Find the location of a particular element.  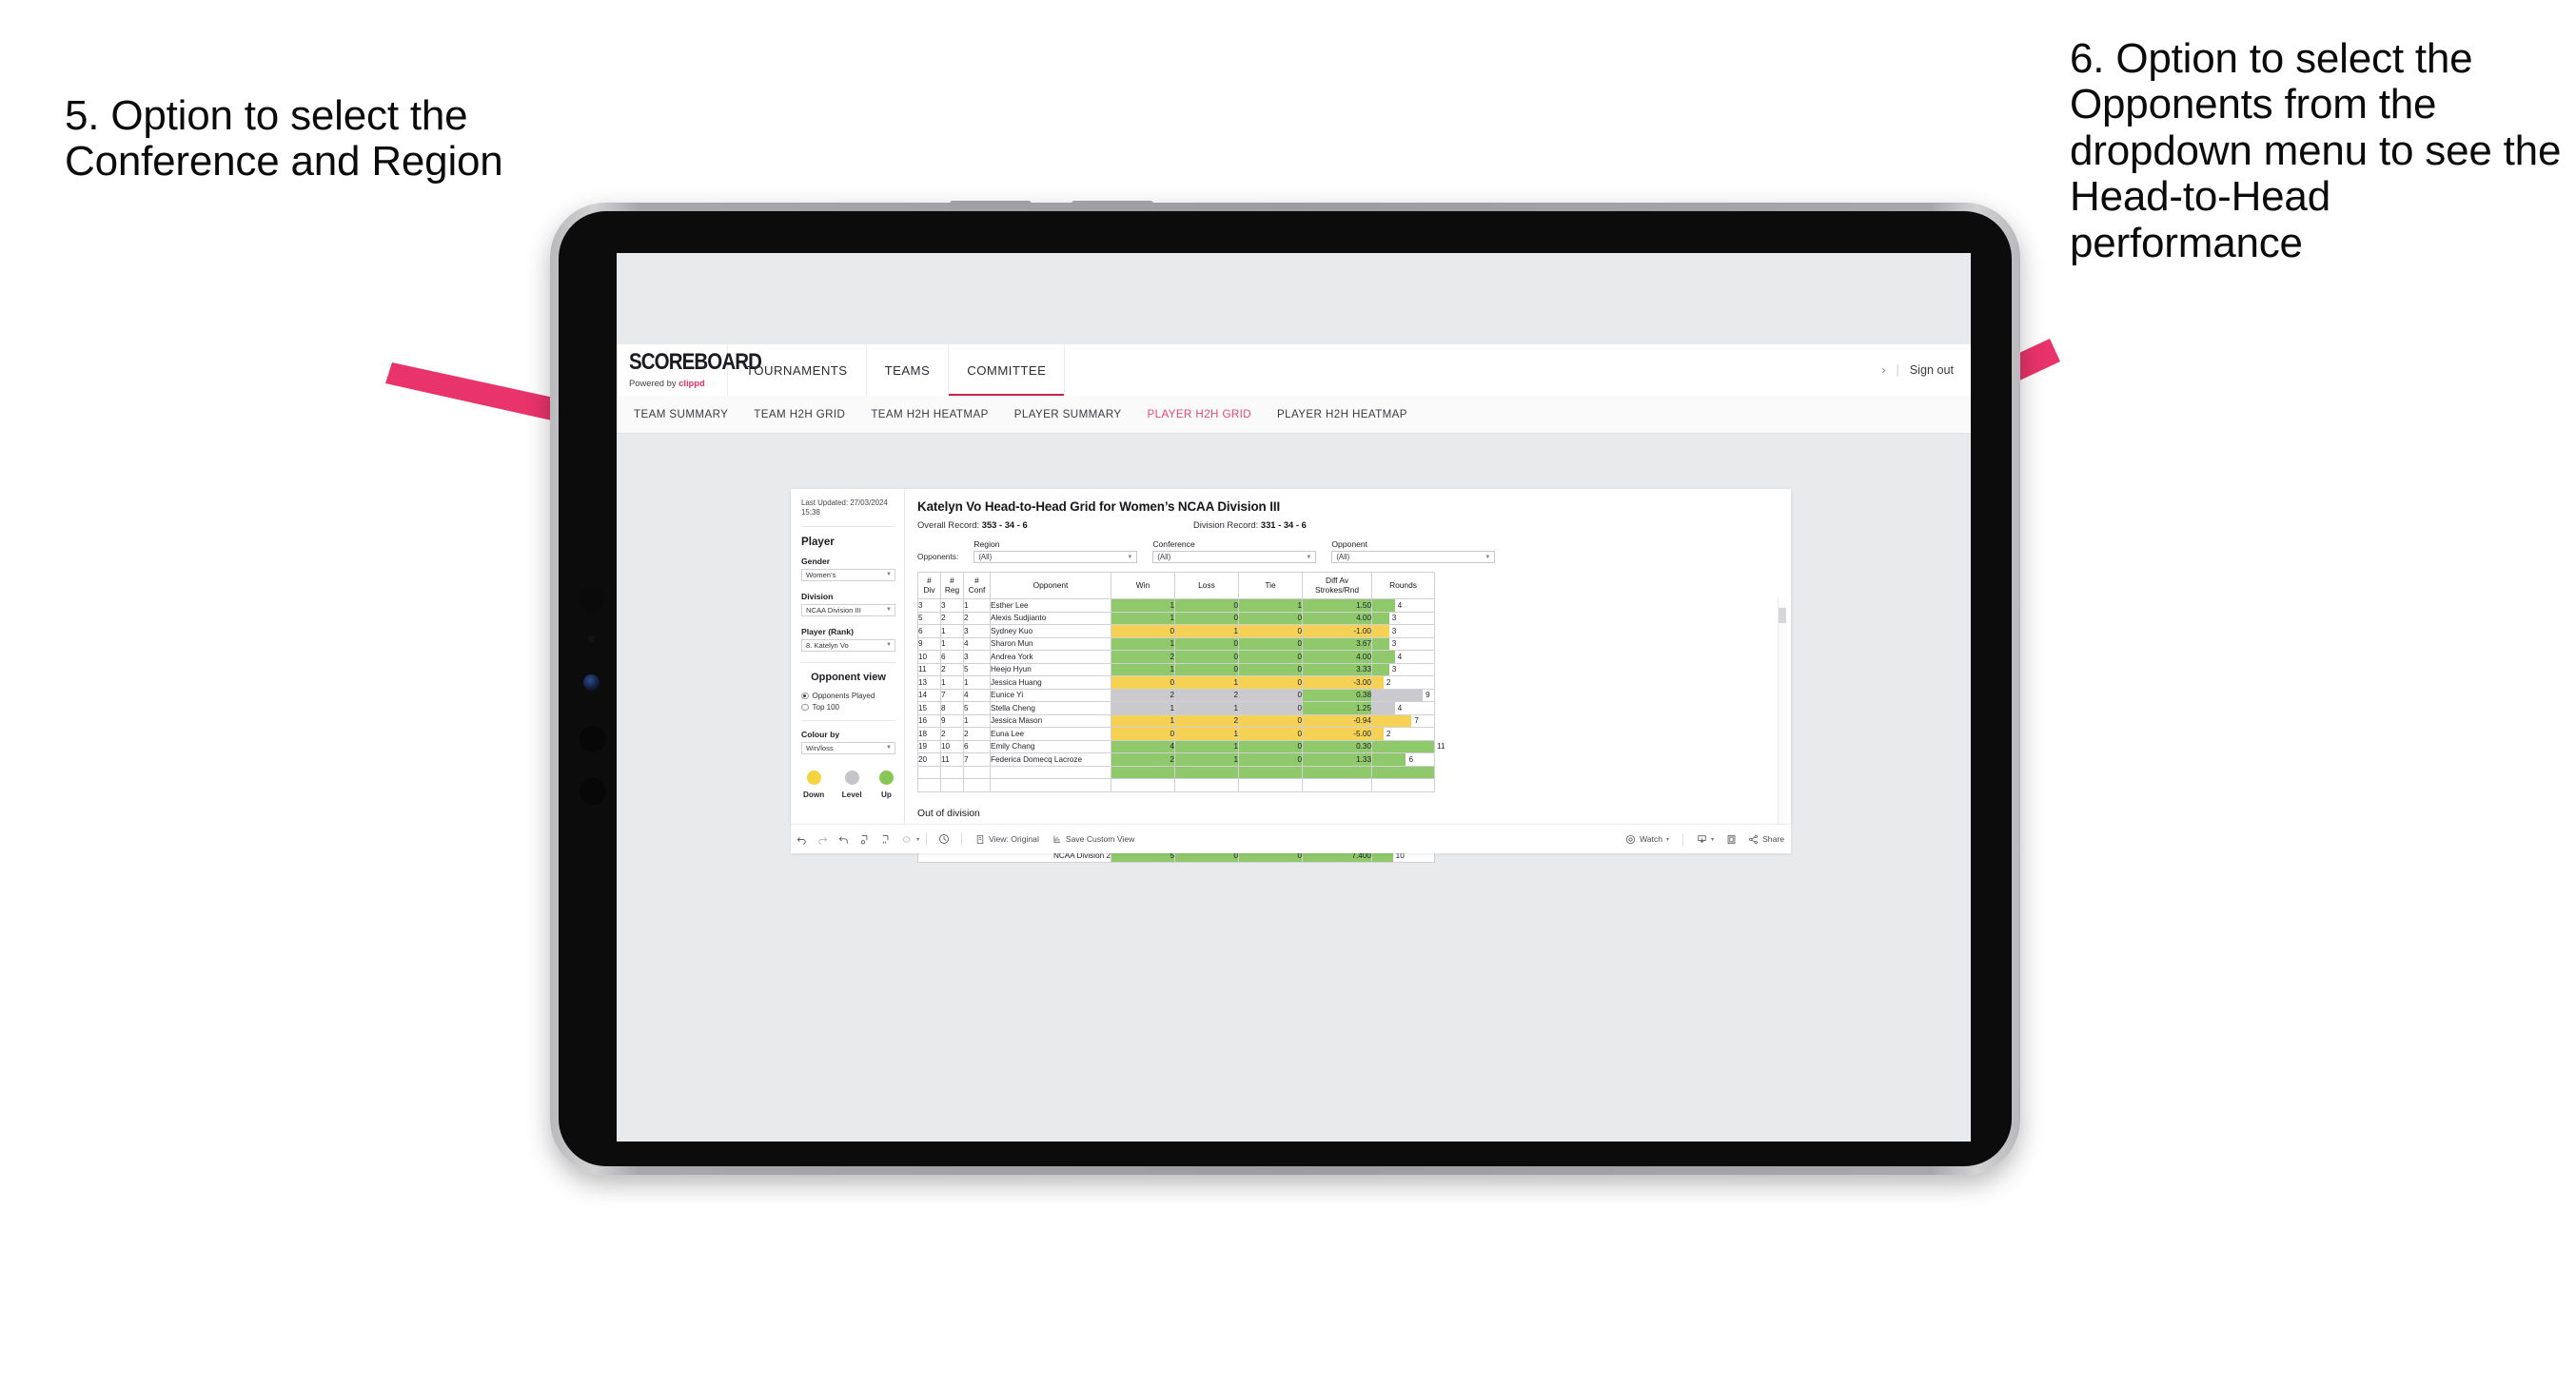

table-row: 18 2 2 Euna Lee 0 1 0 -5.00 2 is located at coordinates (1176, 734).